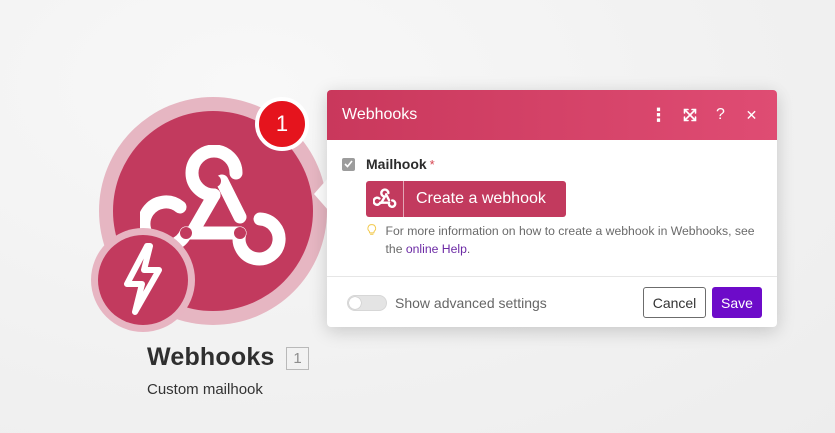 This screenshot has height=433, width=835. What do you see at coordinates (751, 115) in the screenshot?
I see `close-icon: ✕` at bounding box center [751, 115].